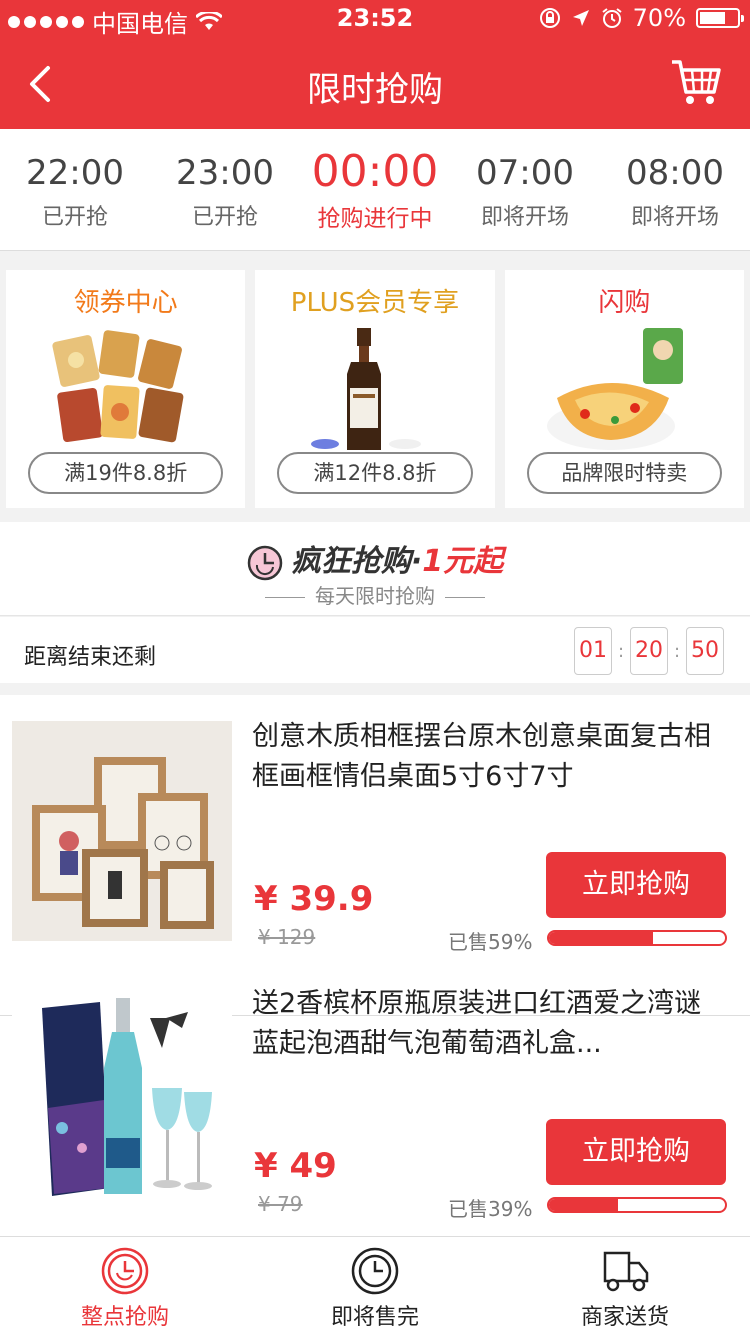 This screenshot has height=1334, width=750. Describe the element at coordinates (366, 389) in the screenshot. I see `oil-bottle-image` at that location.